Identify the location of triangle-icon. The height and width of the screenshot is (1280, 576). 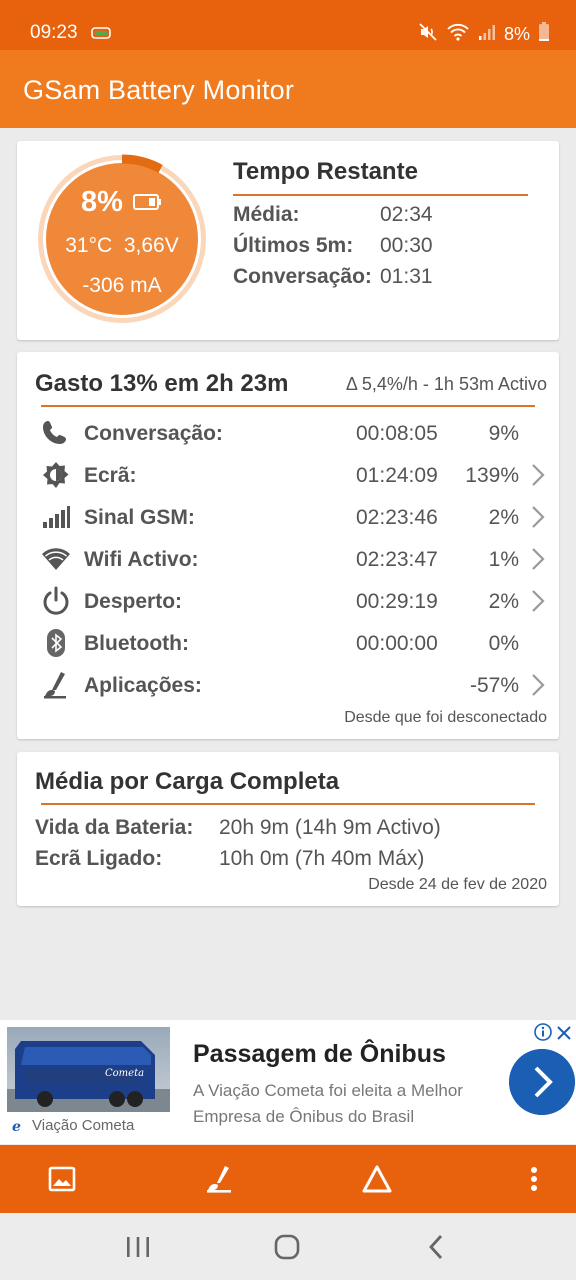
(377, 1179).